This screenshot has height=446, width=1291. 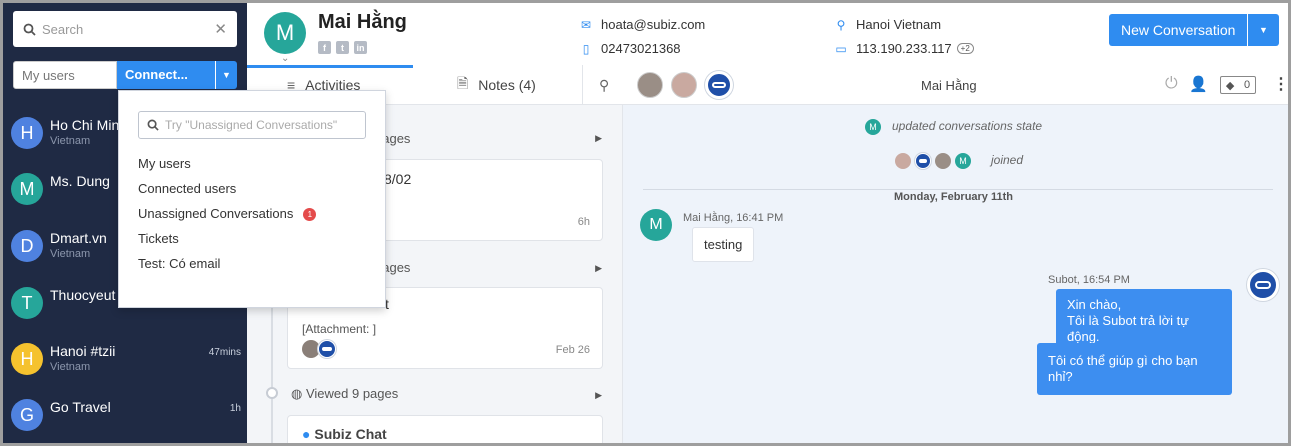 I want to click on new-conversation-button: New Conversation ▼, so click(x=1194, y=30).